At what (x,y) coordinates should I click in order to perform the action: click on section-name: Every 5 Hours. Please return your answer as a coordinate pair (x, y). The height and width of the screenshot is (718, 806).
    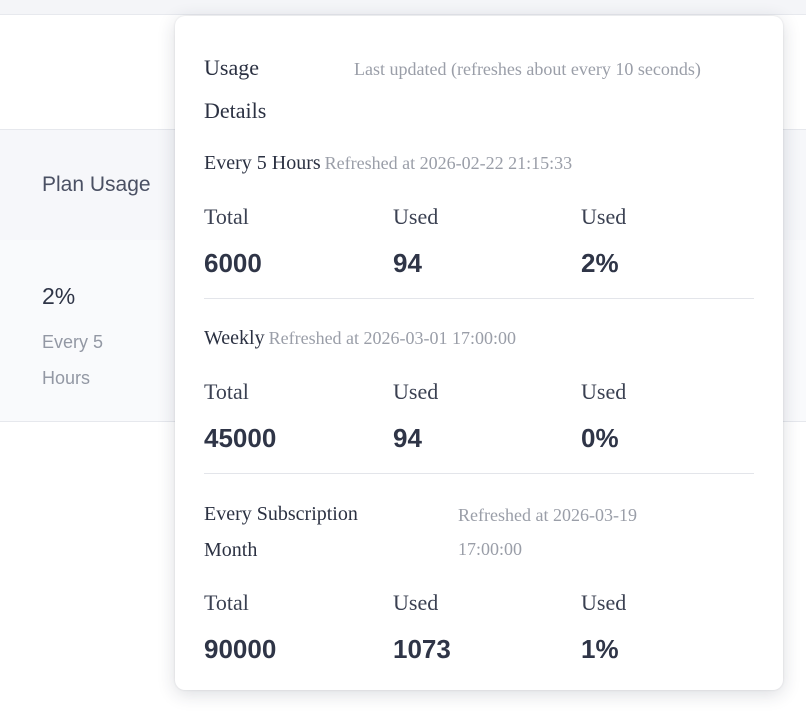
    Looking at the image, I should click on (262, 163).